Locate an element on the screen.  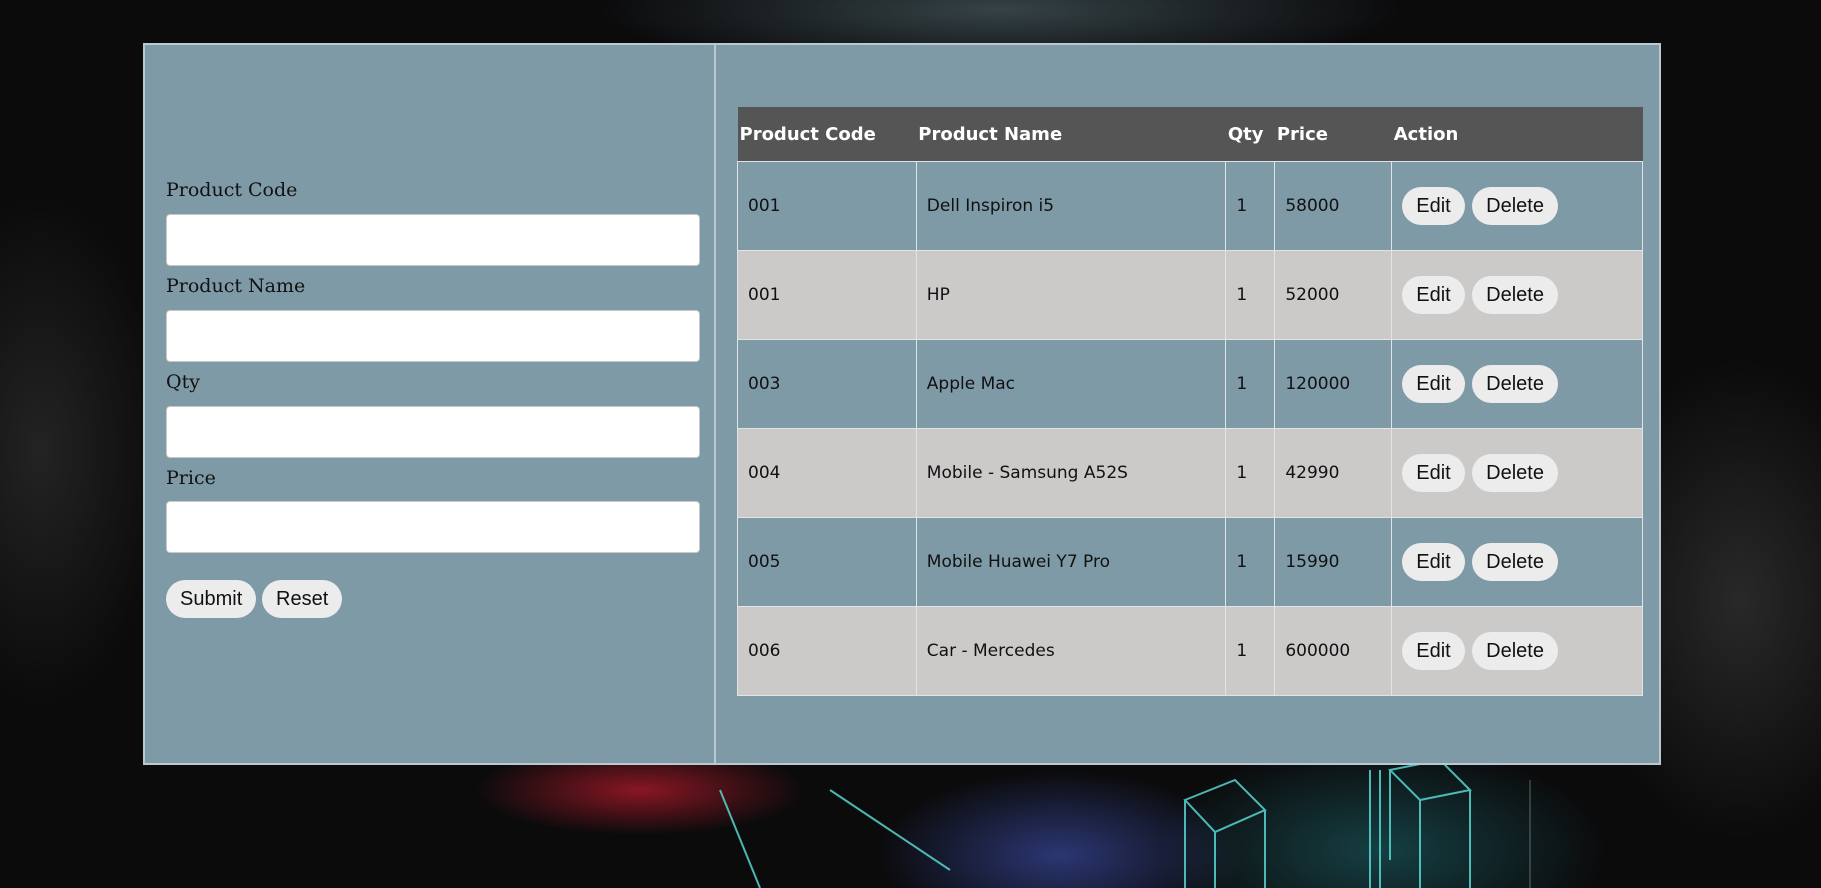
cell-price: 120000 is located at coordinates (1333, 384).